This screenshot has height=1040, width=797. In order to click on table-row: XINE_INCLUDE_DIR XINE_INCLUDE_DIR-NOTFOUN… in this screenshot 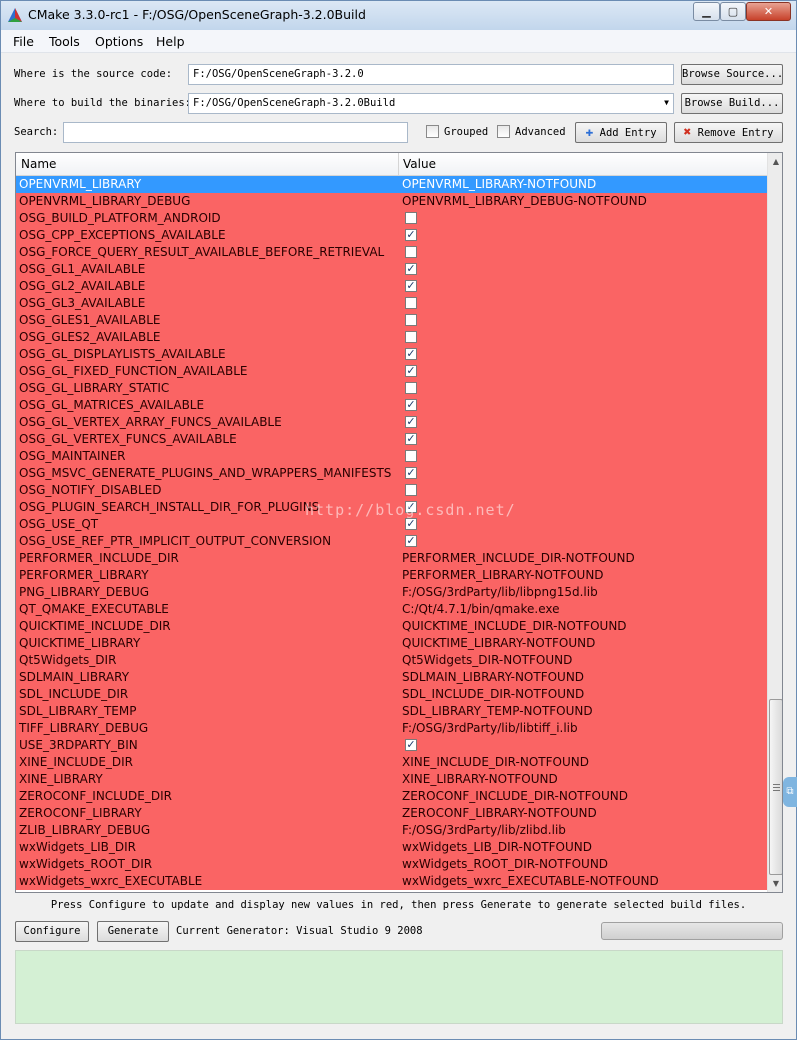, I will do `click(391, 762)`.